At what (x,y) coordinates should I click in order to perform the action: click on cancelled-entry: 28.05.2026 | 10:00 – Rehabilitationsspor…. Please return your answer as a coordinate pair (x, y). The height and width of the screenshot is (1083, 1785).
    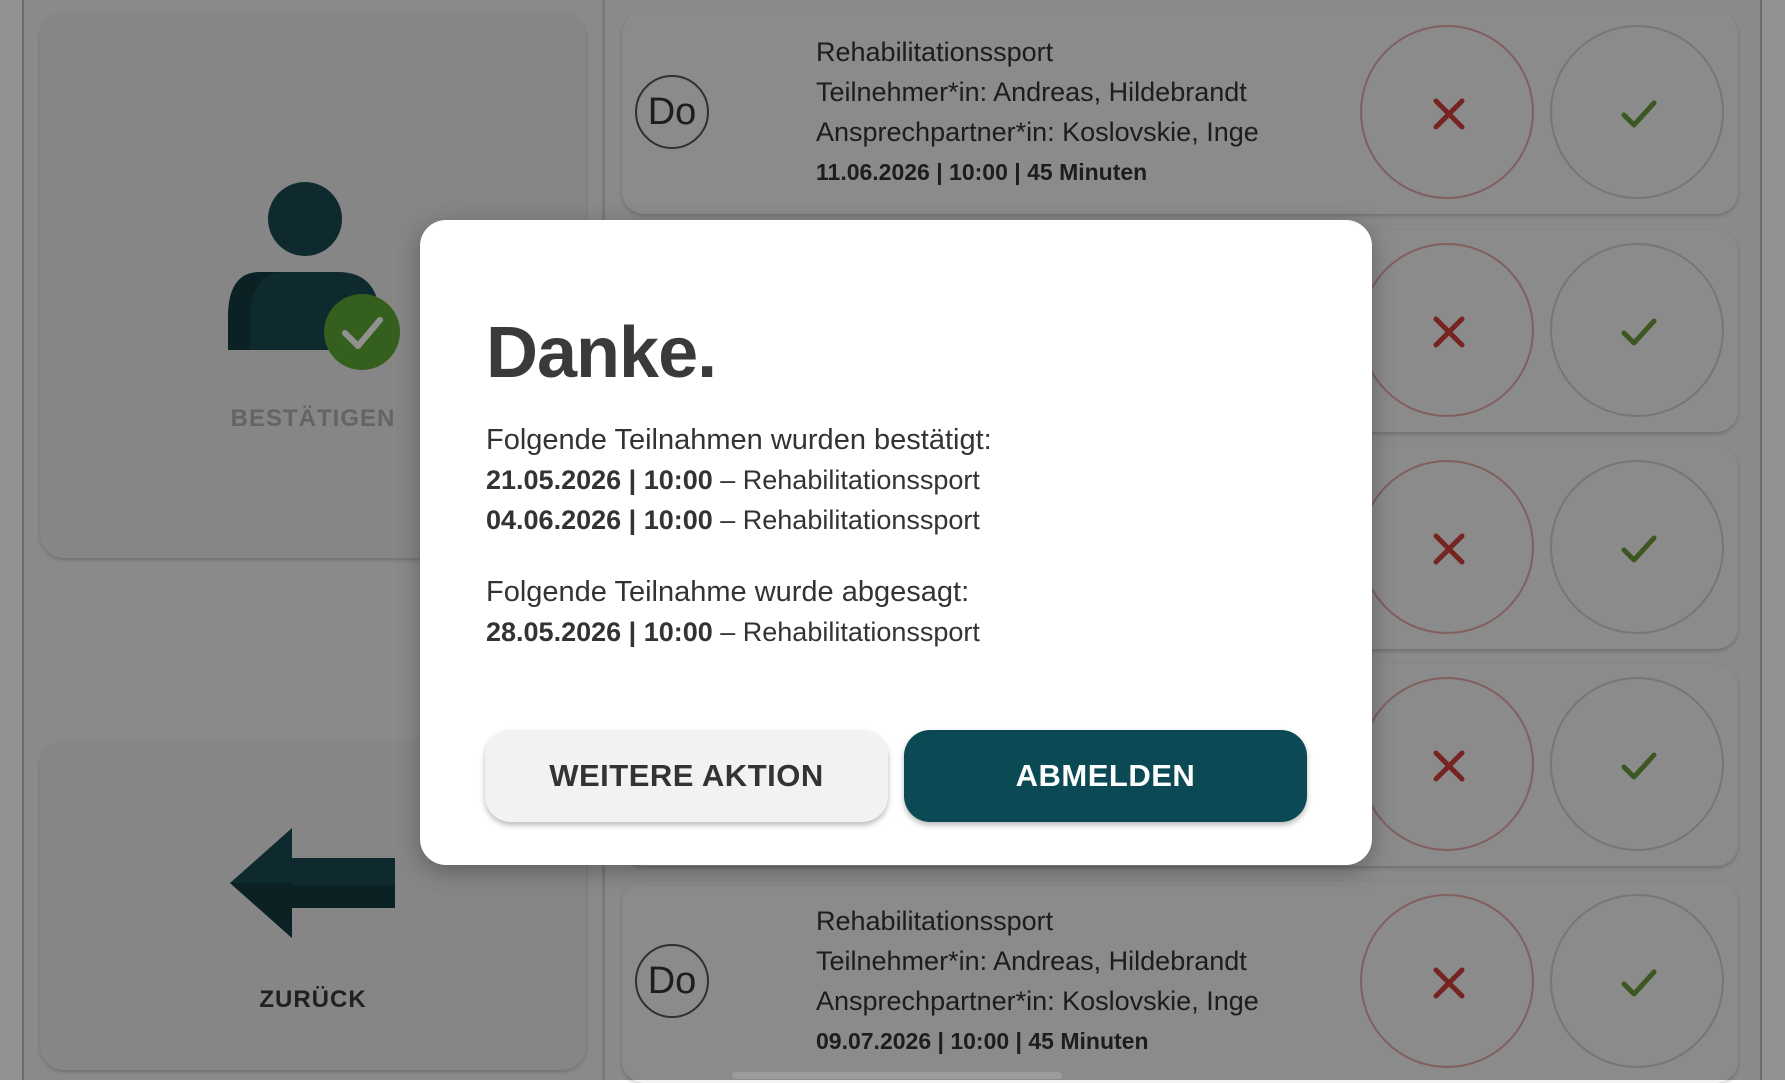
    Looking at the image, I should click on (733, 632).